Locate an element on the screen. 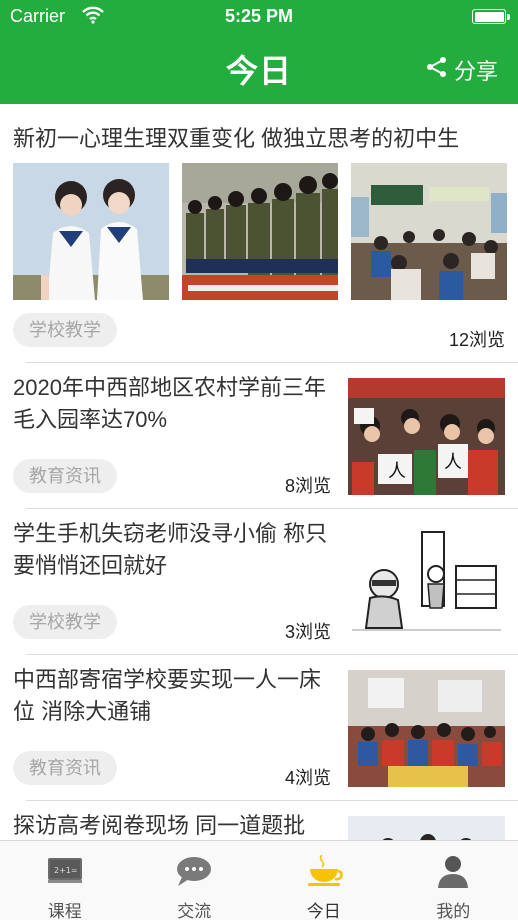 This screenshot has height=920, width=518. status-bar: Carrier 5:25 PM is located at coordinates (259, 17).